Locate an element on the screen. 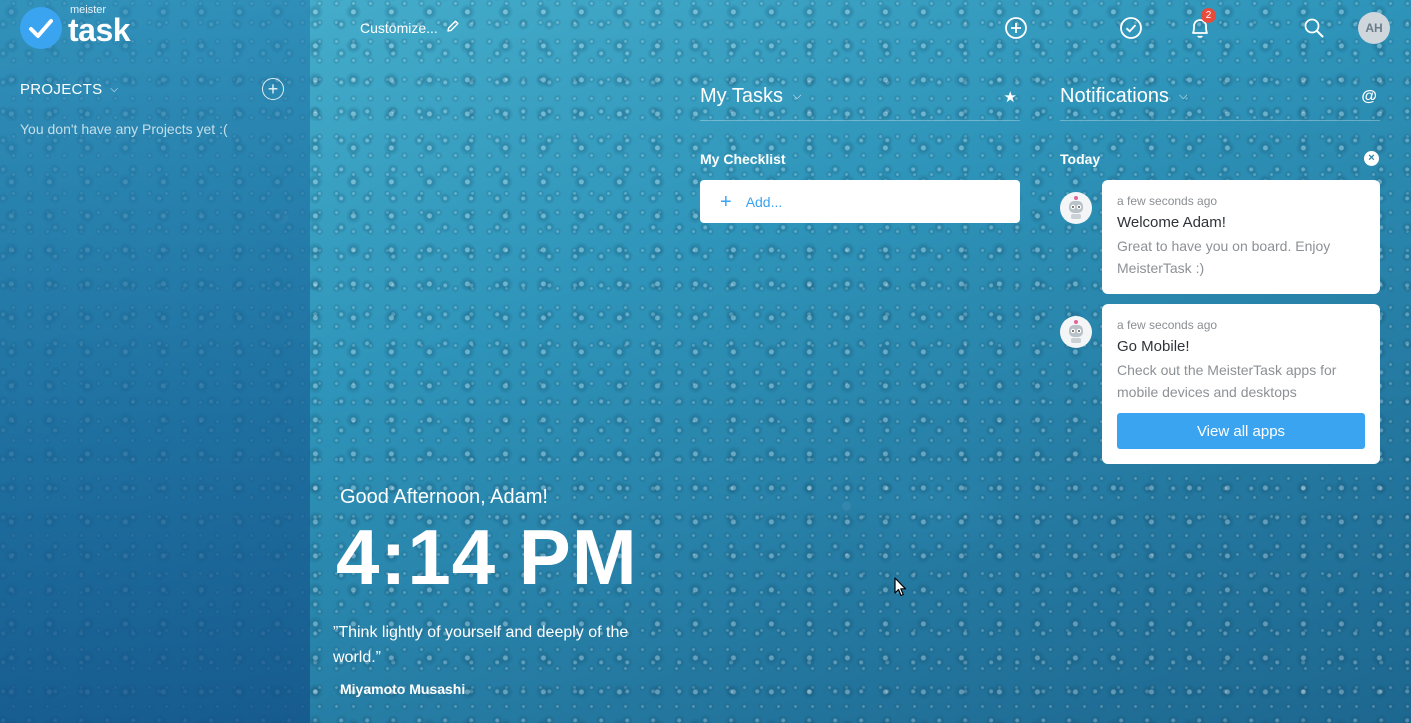 The width and height of the screenshot is (1411, 723). logo-main-text: task is located at coordinates (99, 30).